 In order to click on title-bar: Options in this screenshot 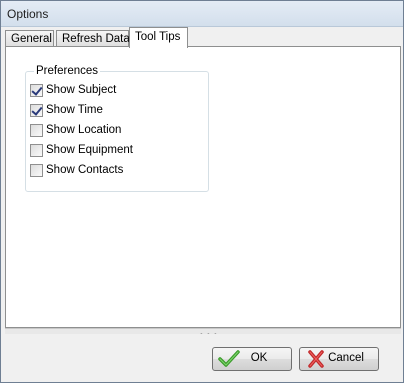, I will do `click(202, 14)`.